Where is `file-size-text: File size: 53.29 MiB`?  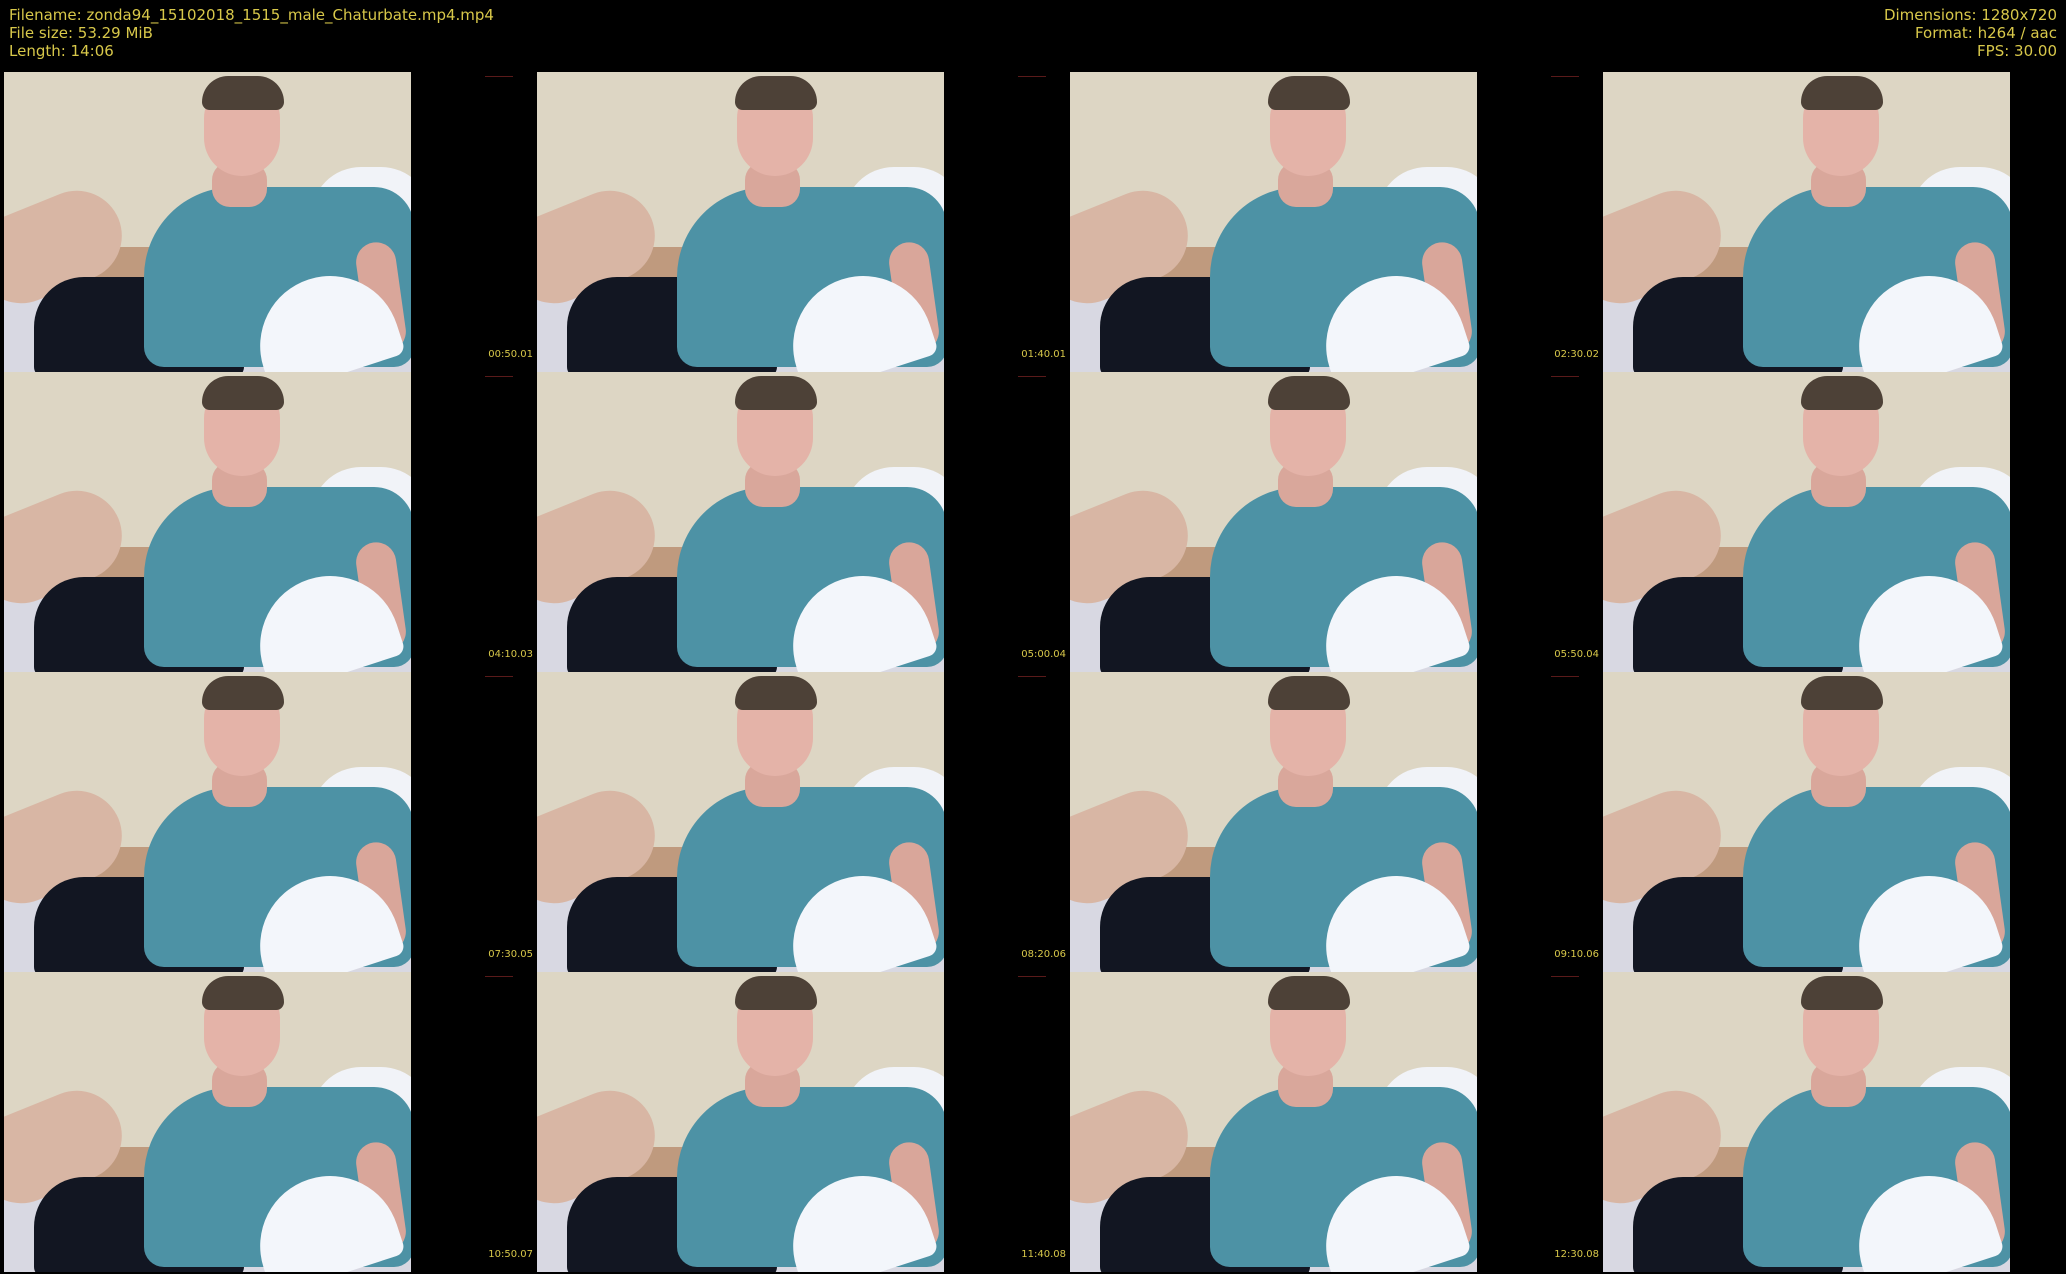
file-size-text: File size: 53.29 MiB is located at coordinates (81, 33).